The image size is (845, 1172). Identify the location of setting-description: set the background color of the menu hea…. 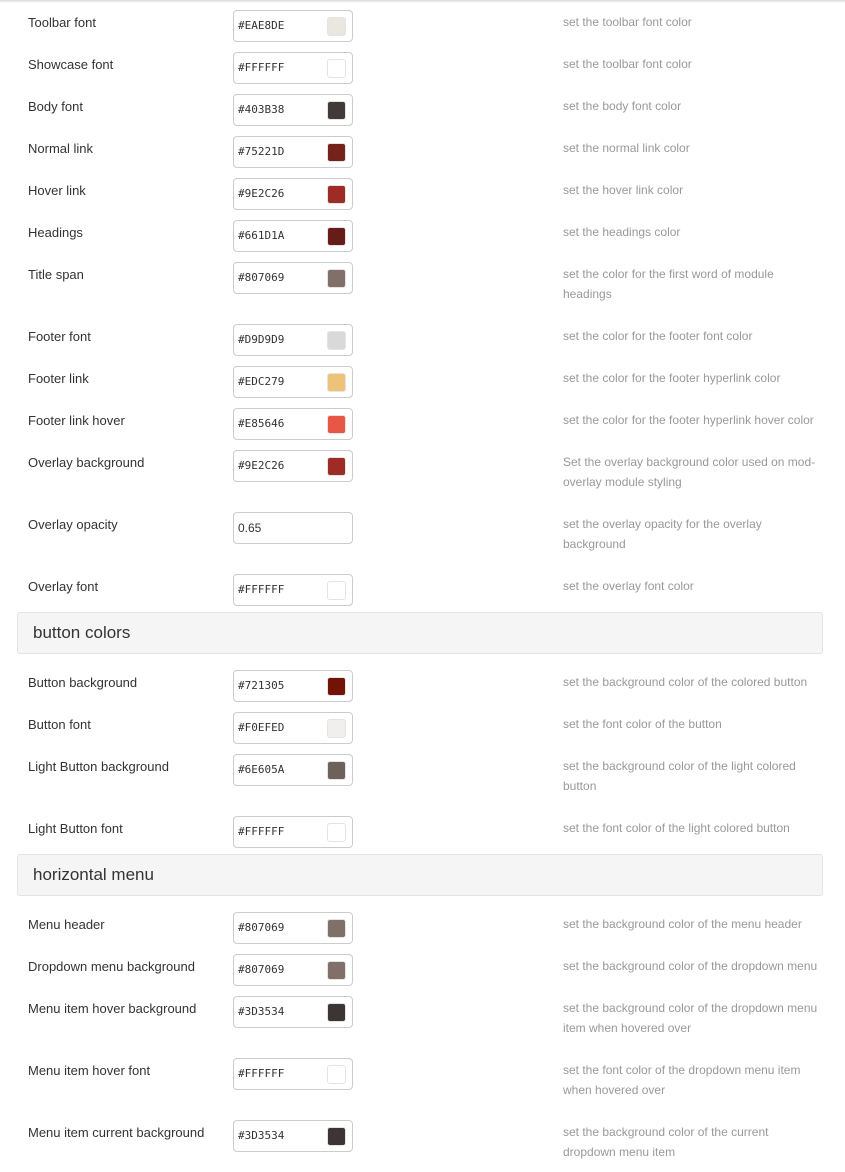
(682, 924).